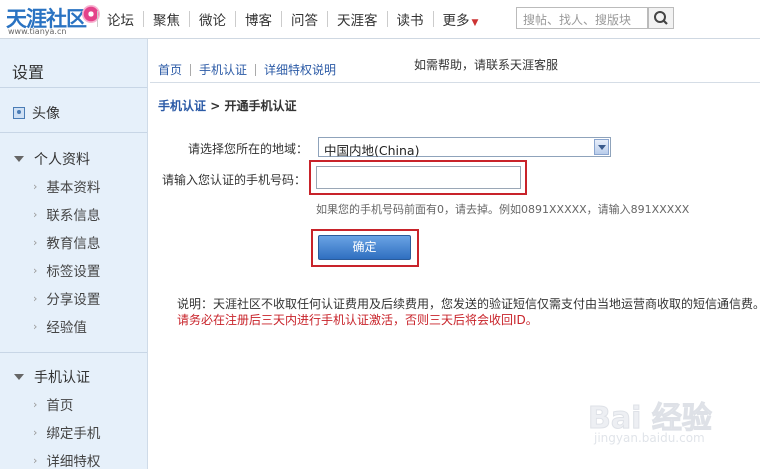 This screenshot has width=760, height=470. I want to click on nav-wenda: 问答, so click(304, 19).